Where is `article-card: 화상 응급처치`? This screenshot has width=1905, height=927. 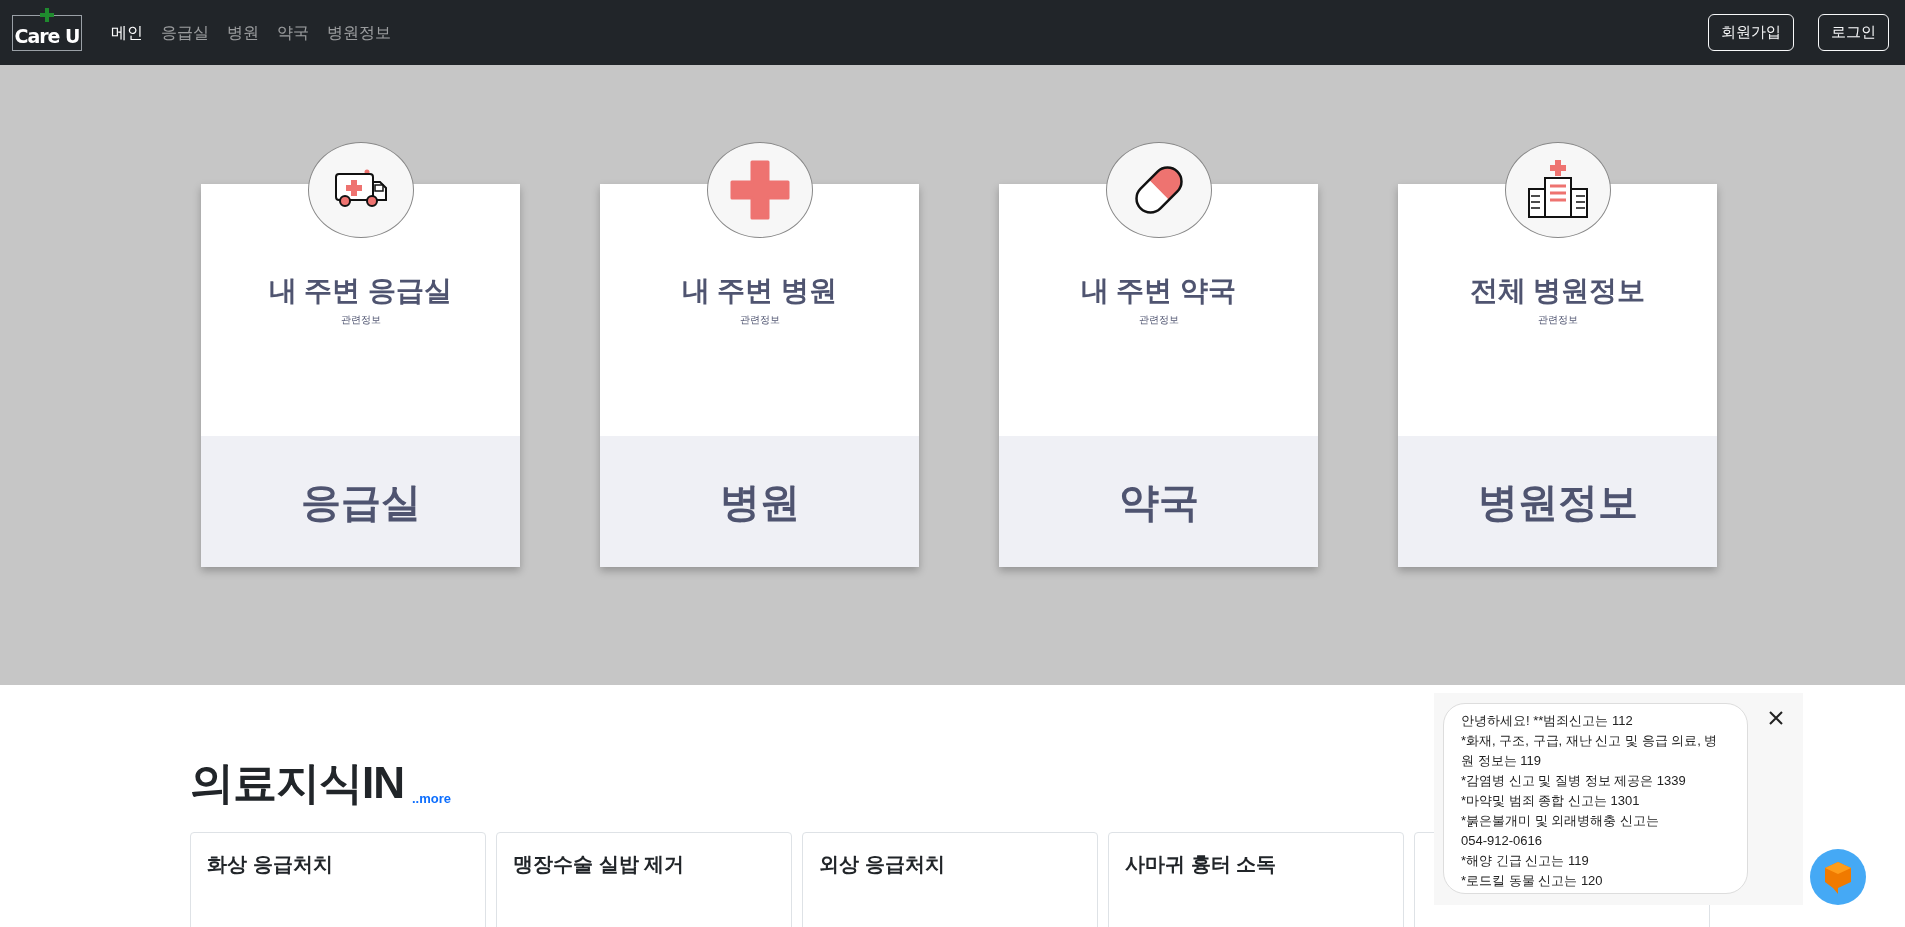 article-card: 화상 응급처치 is located at coordinates (338, 879).